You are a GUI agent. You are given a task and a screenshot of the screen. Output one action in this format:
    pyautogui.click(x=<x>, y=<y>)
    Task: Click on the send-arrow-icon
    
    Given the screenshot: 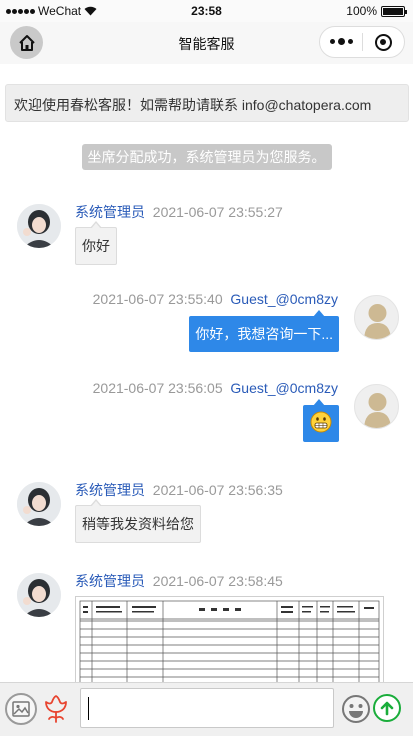 What is the action you would take?
    pyautogui.click(x=387, y=708)
    